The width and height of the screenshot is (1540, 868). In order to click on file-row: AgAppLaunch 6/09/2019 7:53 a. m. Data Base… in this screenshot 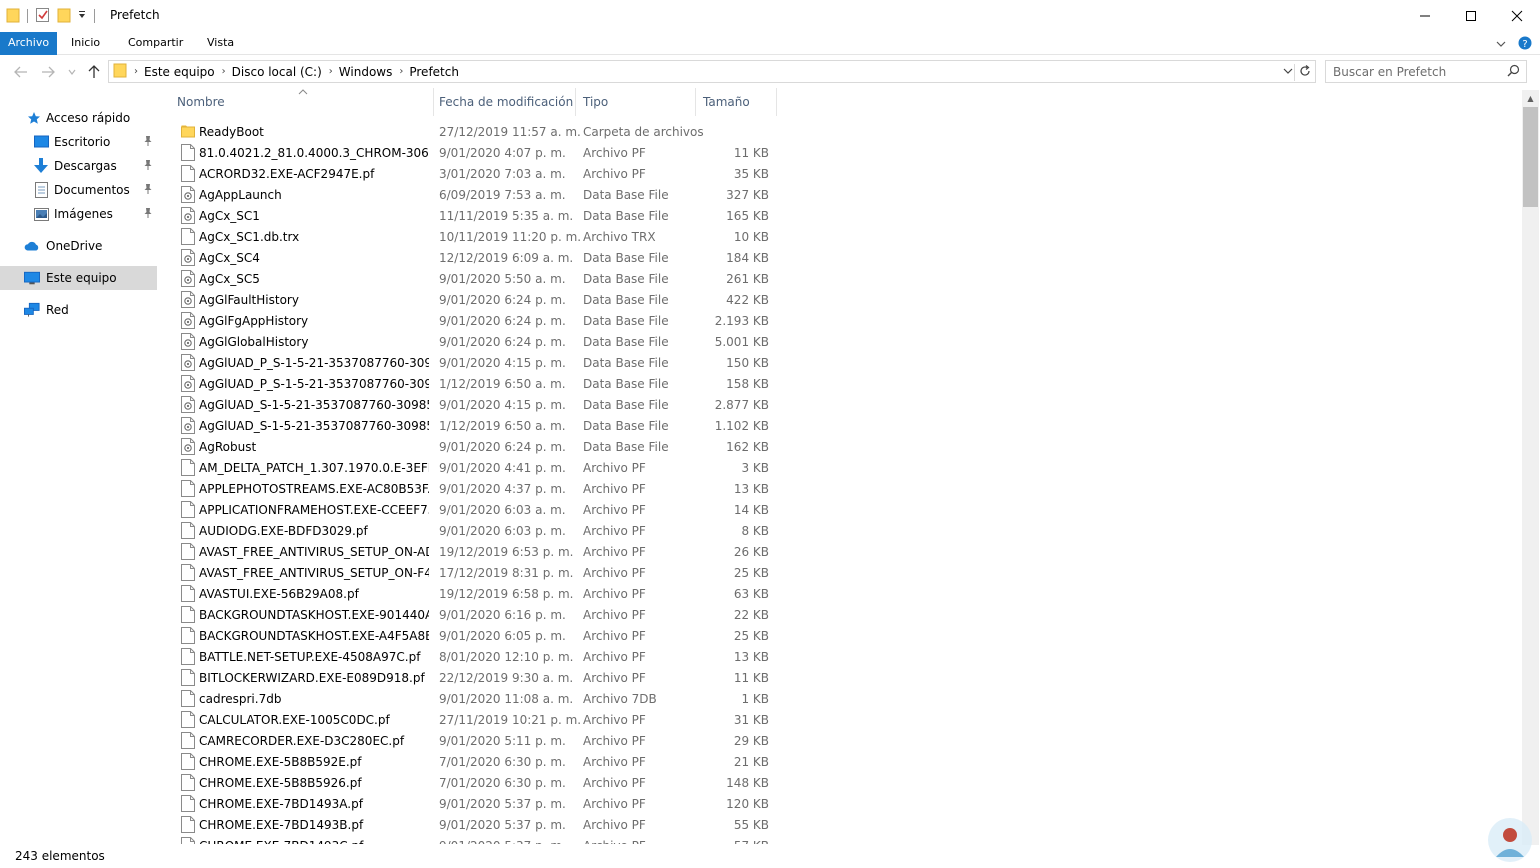, I will do `click(480, 194)`.